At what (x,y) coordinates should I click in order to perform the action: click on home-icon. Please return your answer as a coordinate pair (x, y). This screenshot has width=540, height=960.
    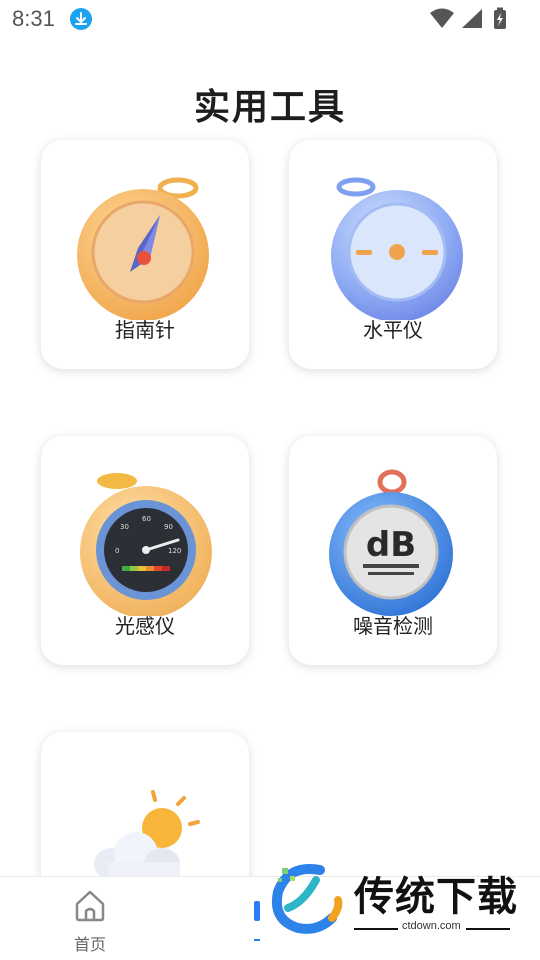
    Looking at the image, I should click on (90, 906).